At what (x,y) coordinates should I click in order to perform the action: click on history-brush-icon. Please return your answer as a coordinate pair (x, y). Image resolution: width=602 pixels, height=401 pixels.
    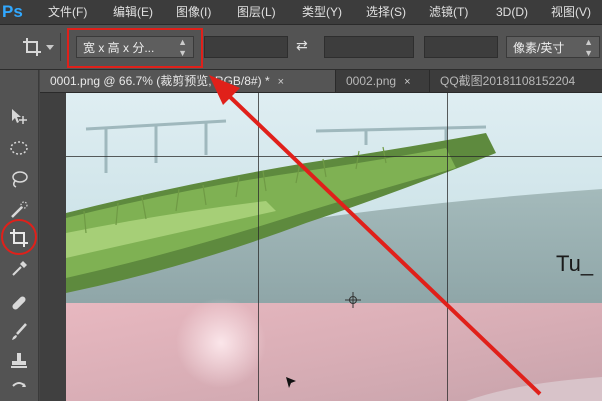
    Looking at the image, I should click on (19, 389).